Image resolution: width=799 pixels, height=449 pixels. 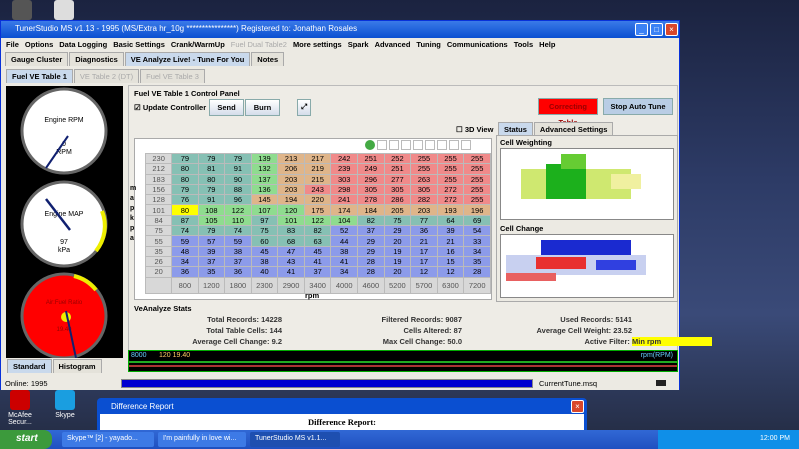 What do you see at coordinates (291, 200) in the screenshot?
I see `ve-cell: 194` at bounding box center [291, 200].